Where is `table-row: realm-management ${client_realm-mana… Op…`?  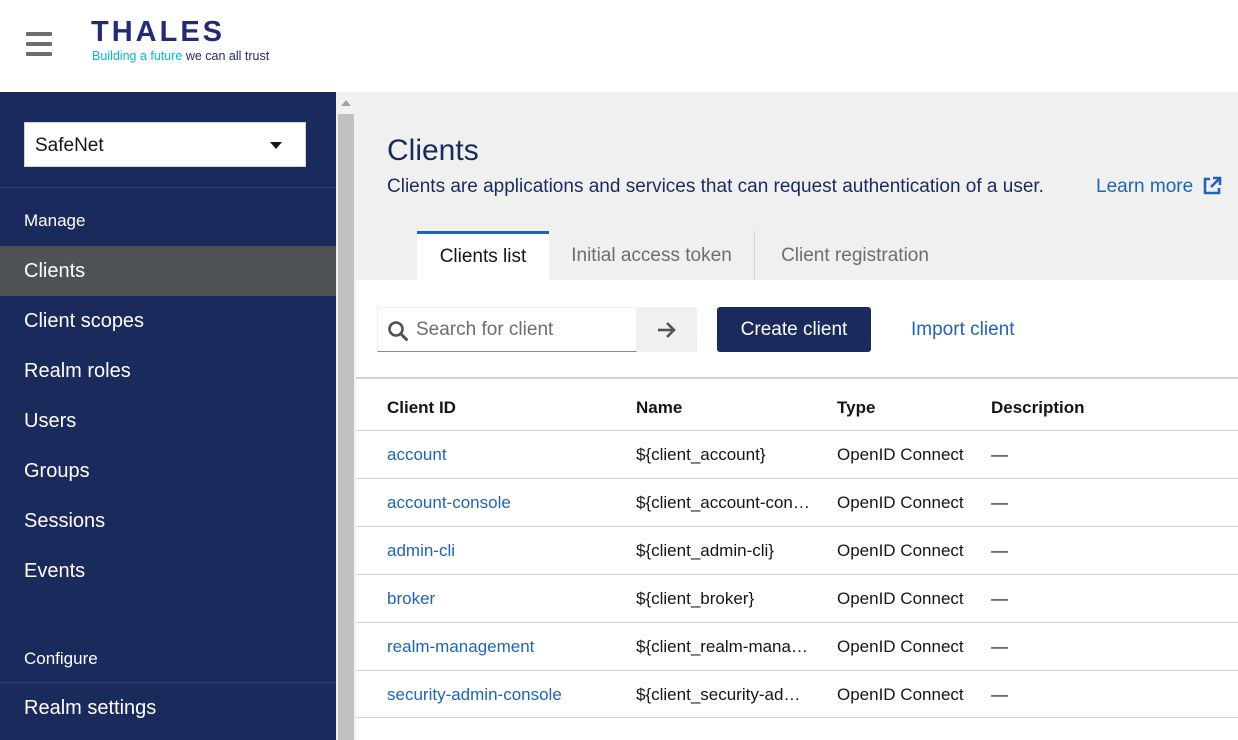 table-row: realm-management ${client_realm-mana… Op… is located at coordinates (797, 646).